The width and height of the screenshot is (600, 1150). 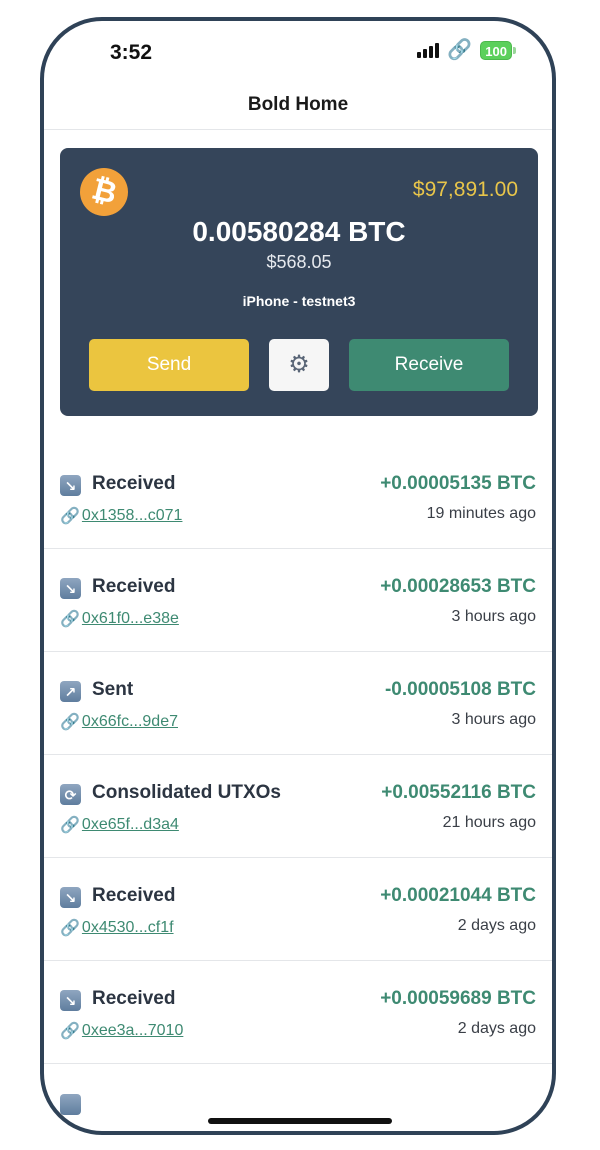 What do you see at coordinates (298, 129) in the screenshot?
I see `nav-divider` at bounding box center [298, 129].